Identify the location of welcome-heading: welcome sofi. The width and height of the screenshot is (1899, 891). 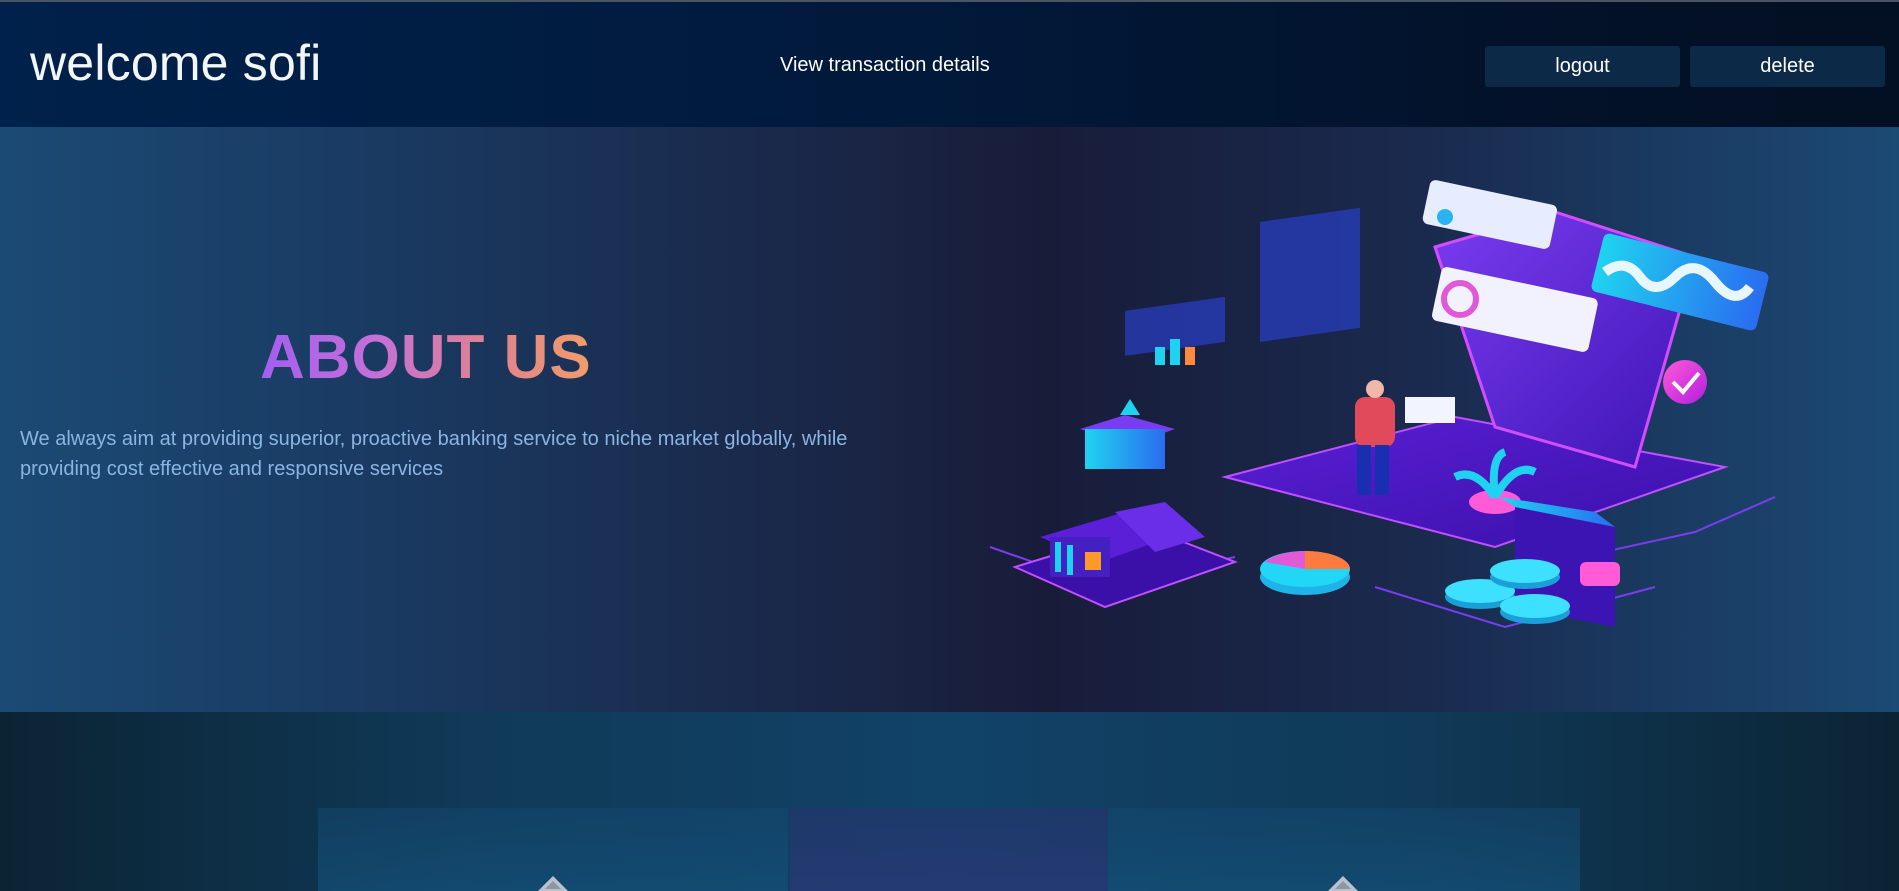
(176, 63).